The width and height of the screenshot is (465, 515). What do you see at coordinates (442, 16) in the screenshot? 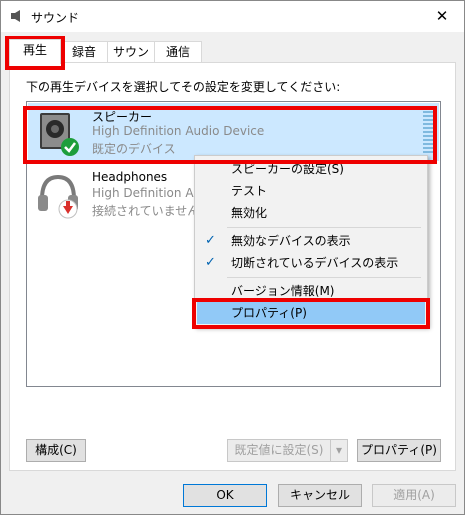
I see `close-button: ✕` at bounding box center [442, 16].